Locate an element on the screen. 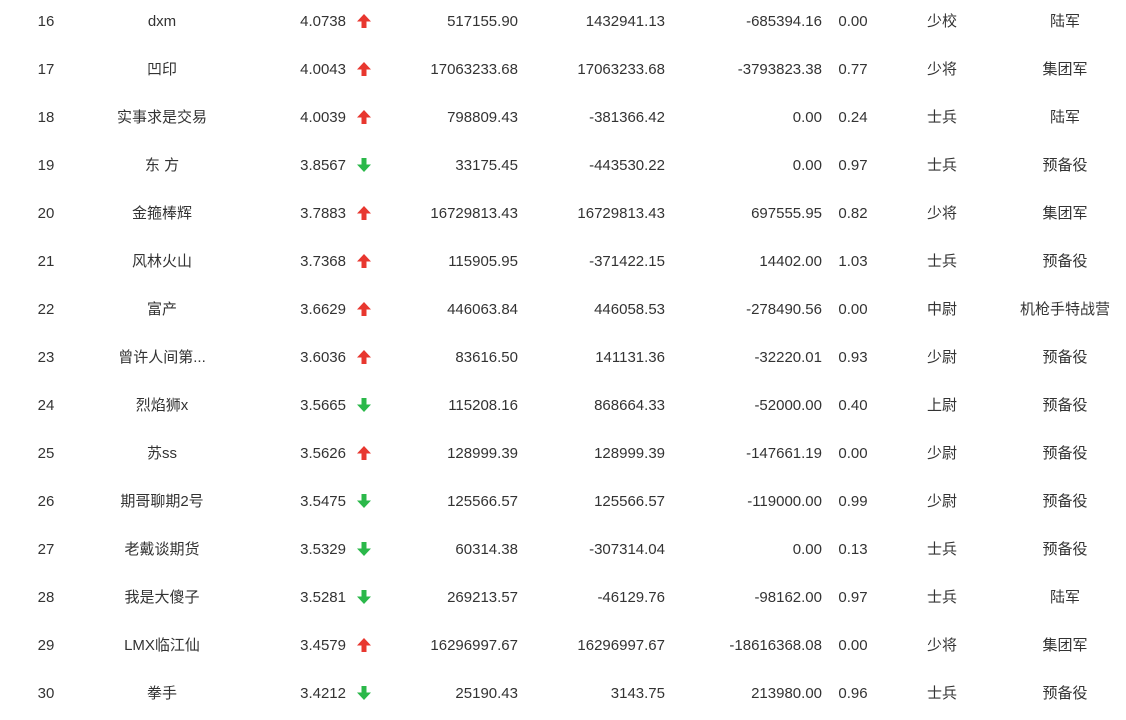 The height and width of the screenshot is (720, 1126). rank-cell: 21 is located at coordinates (46, 261).